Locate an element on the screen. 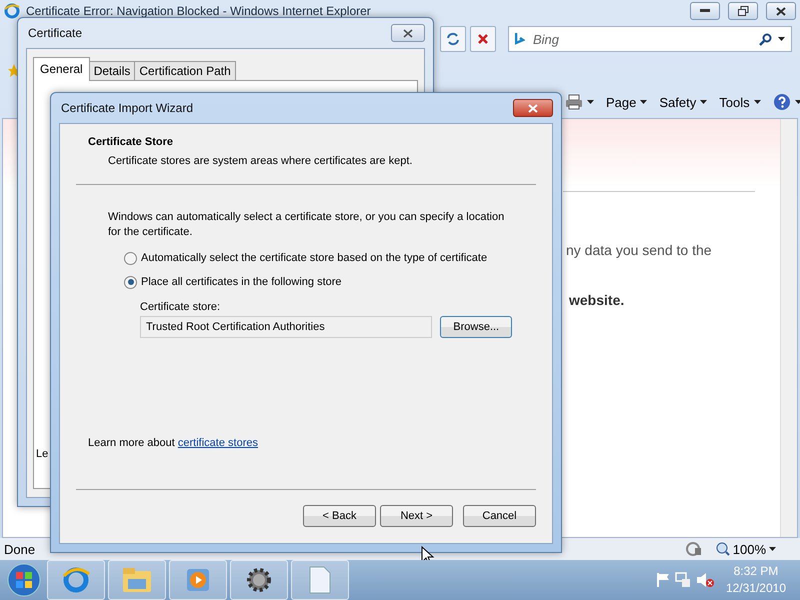 The height and width of the screenshot is (600, 800). document-icon is located at coordinates (320, 580).